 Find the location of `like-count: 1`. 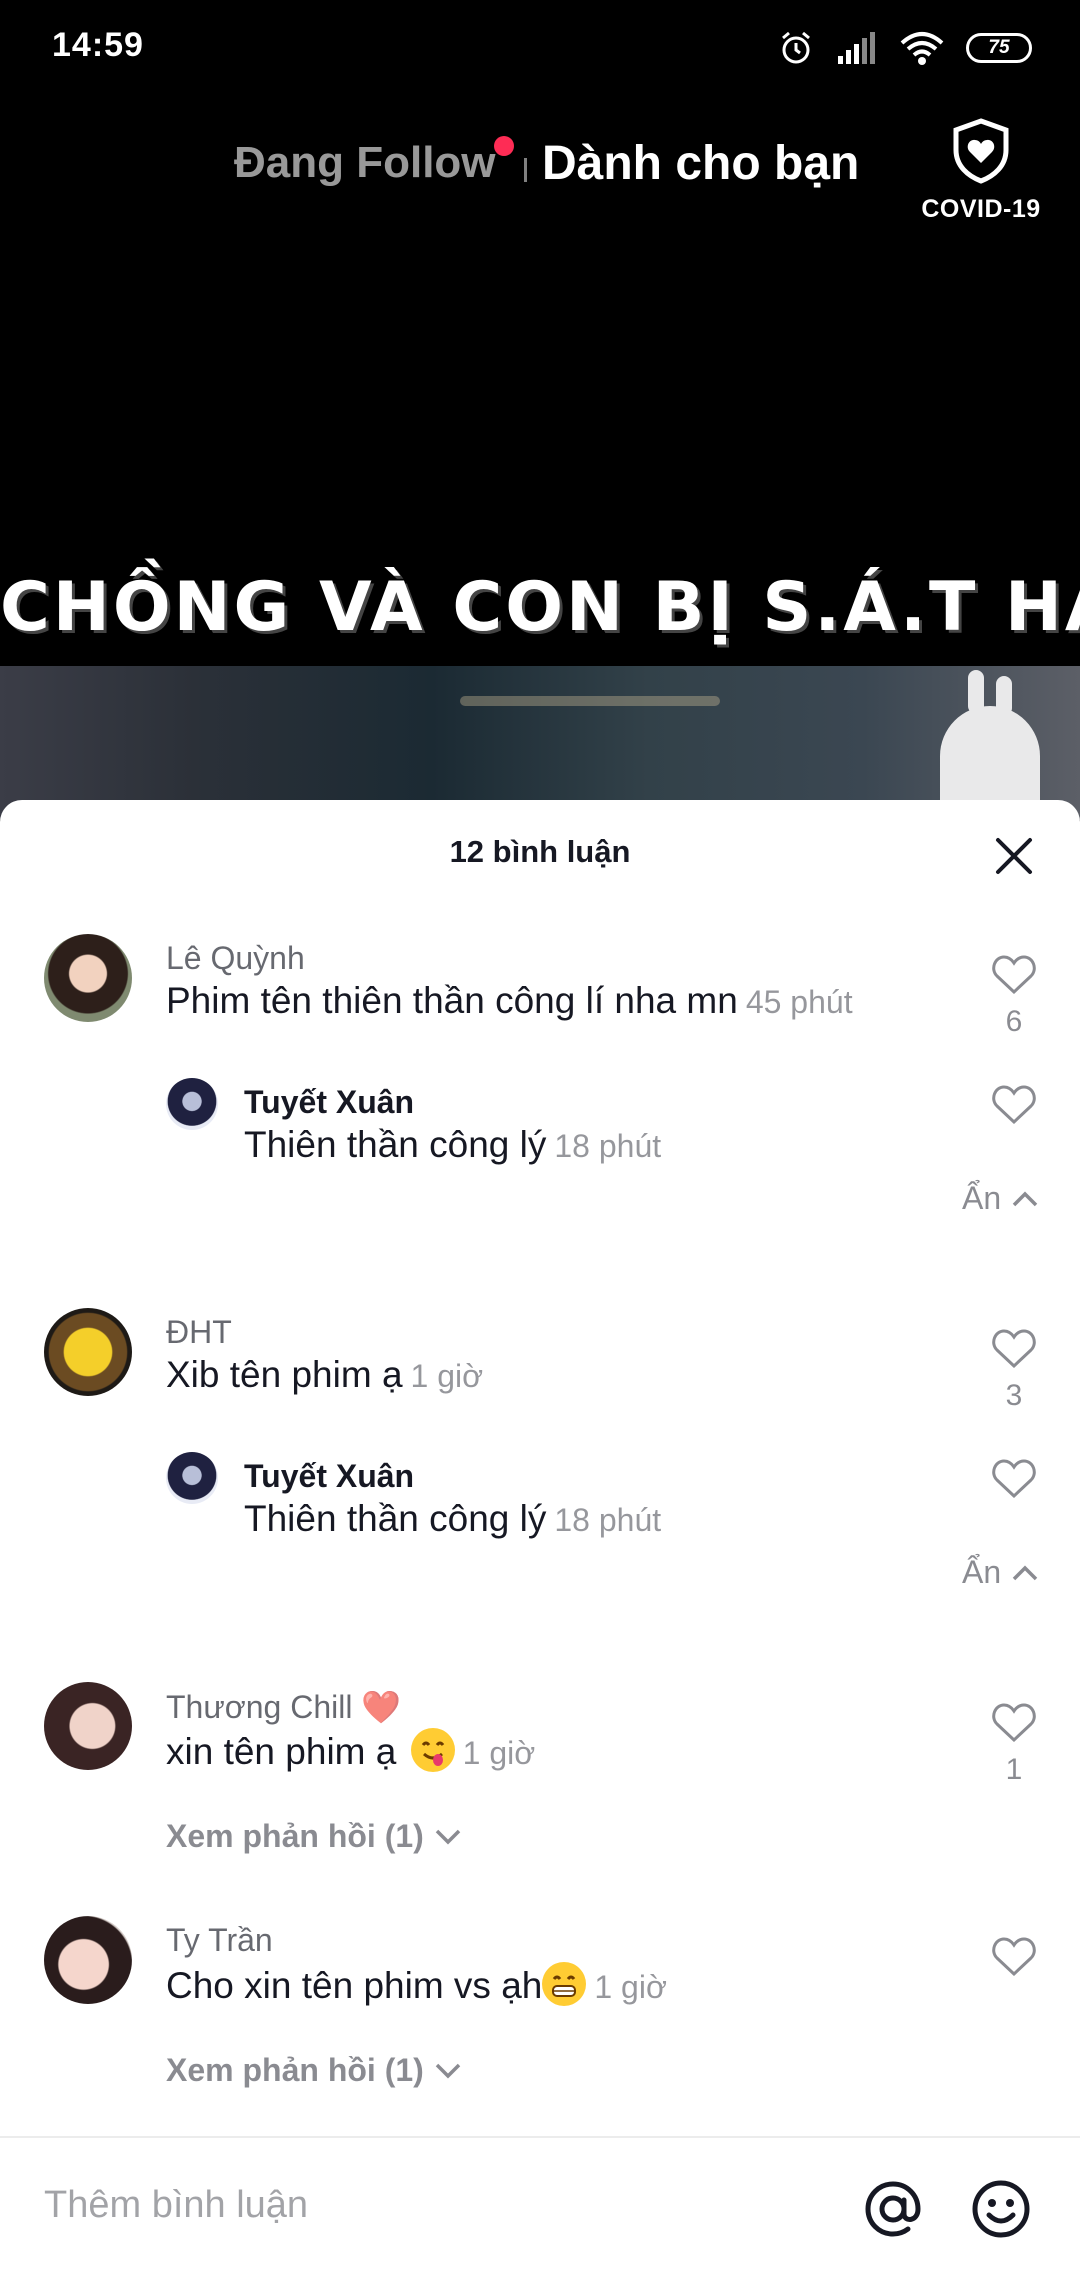

like-count: 1 is located at coordinates (1014, 1769).